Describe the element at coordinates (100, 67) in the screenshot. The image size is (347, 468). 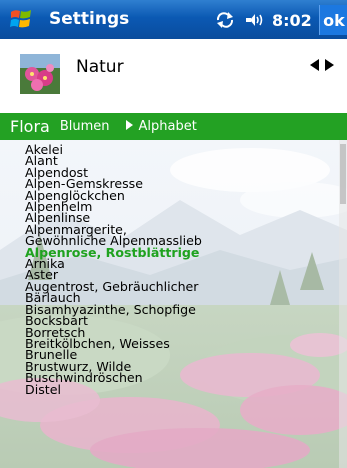
I see `page-title: Natur` at that location.